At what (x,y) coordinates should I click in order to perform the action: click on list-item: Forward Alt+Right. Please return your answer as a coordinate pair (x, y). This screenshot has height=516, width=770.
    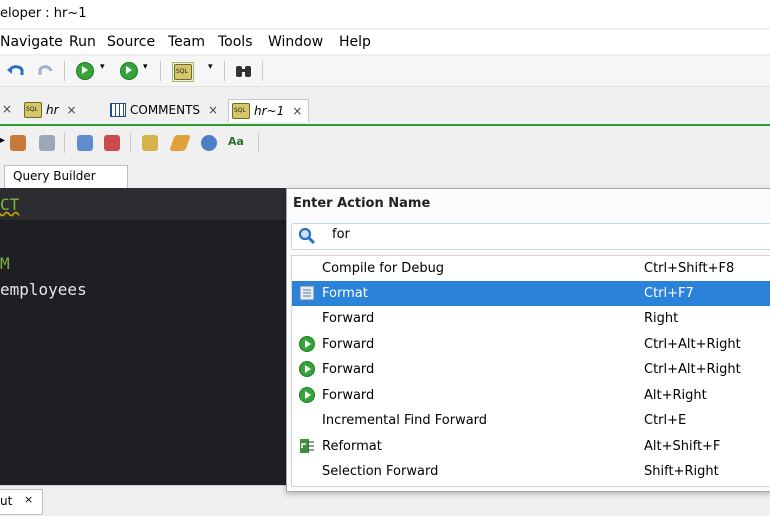
    Looking at the image, I should click on (531, 395).